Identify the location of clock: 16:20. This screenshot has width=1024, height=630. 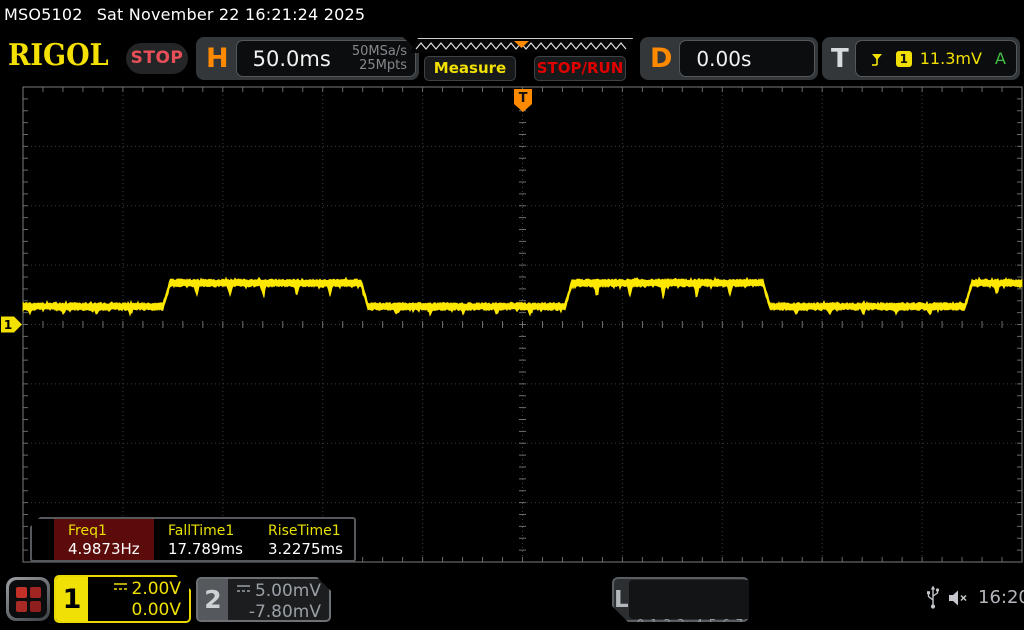
(1001, 597).